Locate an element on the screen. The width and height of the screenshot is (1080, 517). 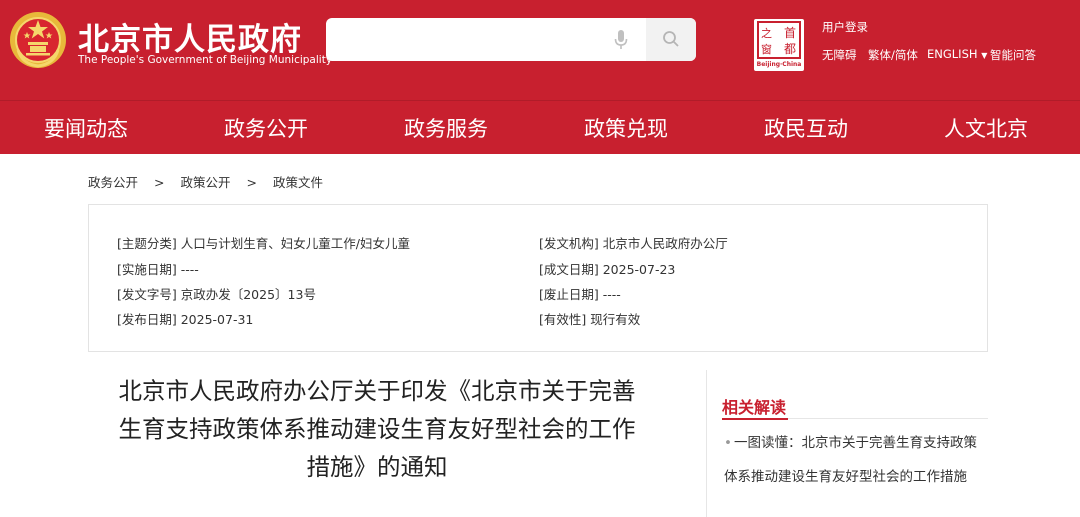
breadcrumb-item: 政策公开 is located at coordinates (205, 181).